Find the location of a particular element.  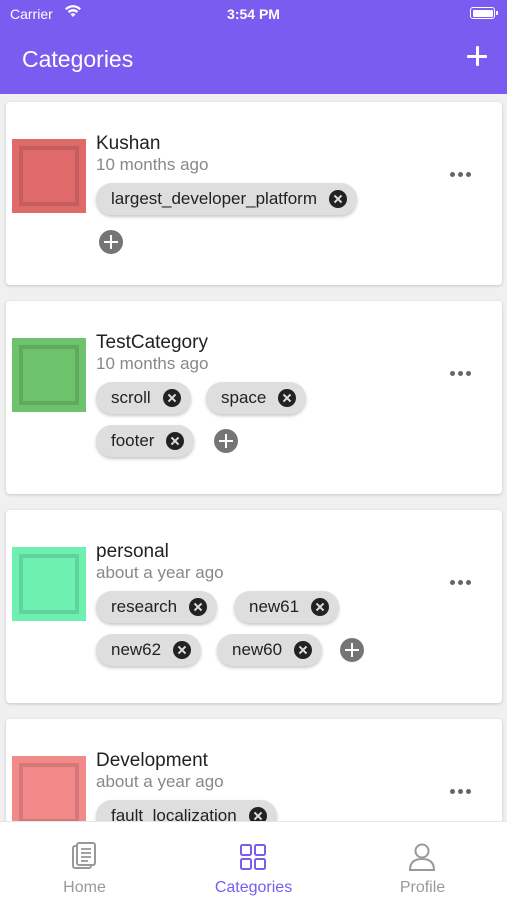

app-header: Carrier 3:54 PM Categories is located at coordinates (253, 47).